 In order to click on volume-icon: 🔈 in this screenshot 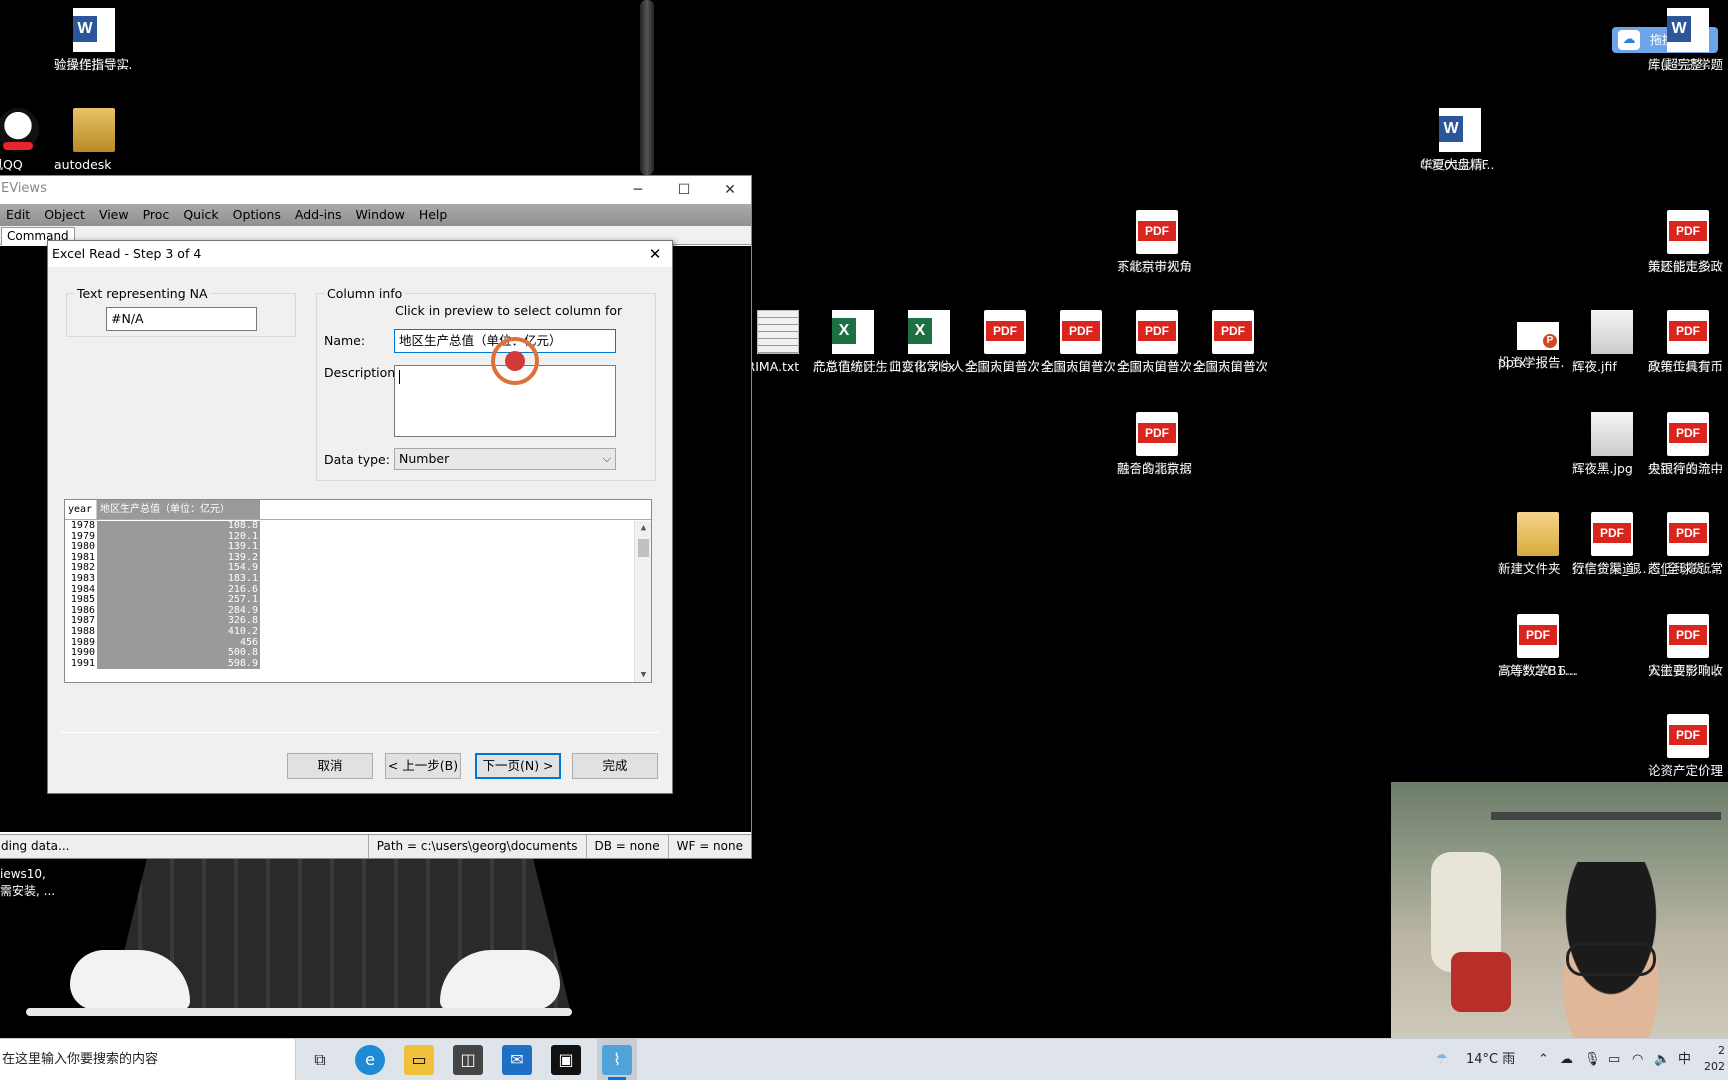, I will do `click(1662, 1059)`.